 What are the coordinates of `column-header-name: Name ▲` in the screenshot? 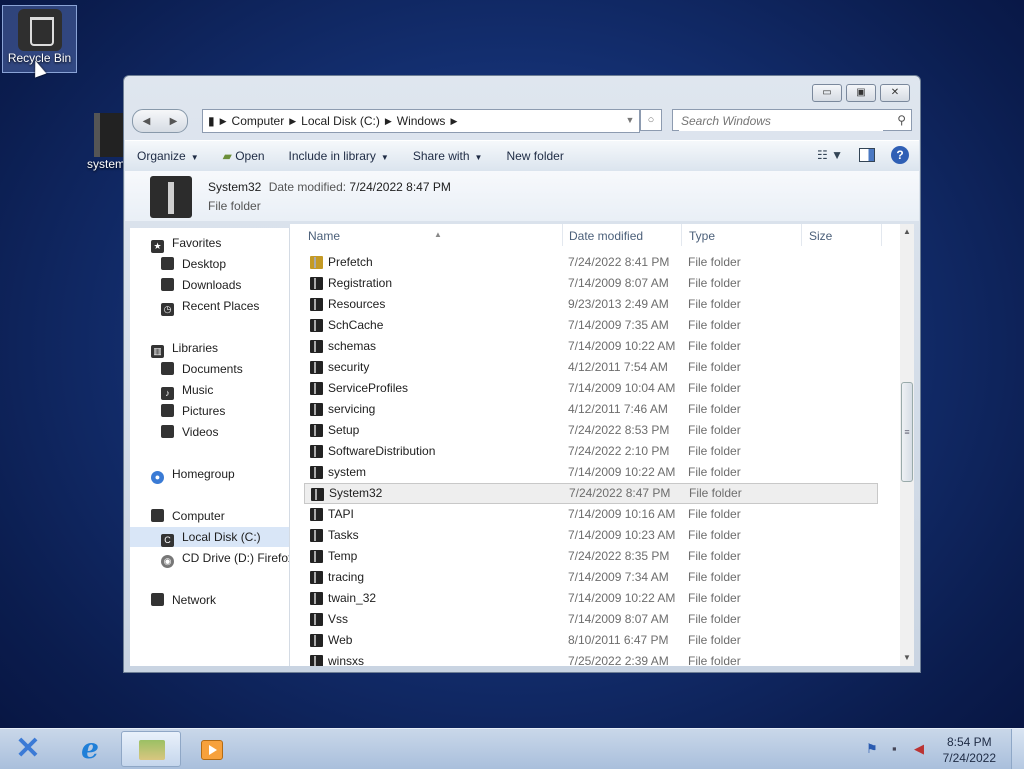 It's located at (432, 235).